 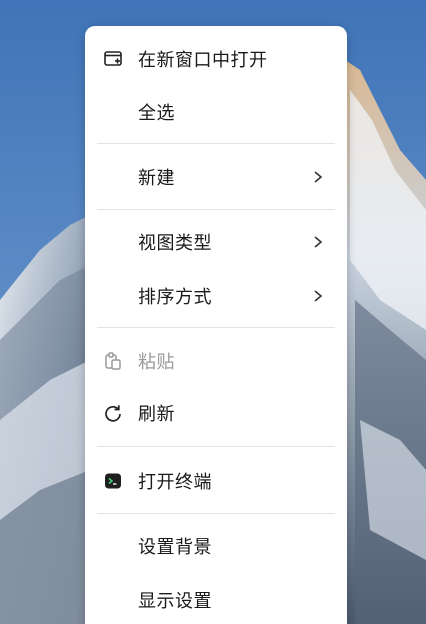 I want to click on menu-item-view-type: 视图类型, so click(x=216, y=242).